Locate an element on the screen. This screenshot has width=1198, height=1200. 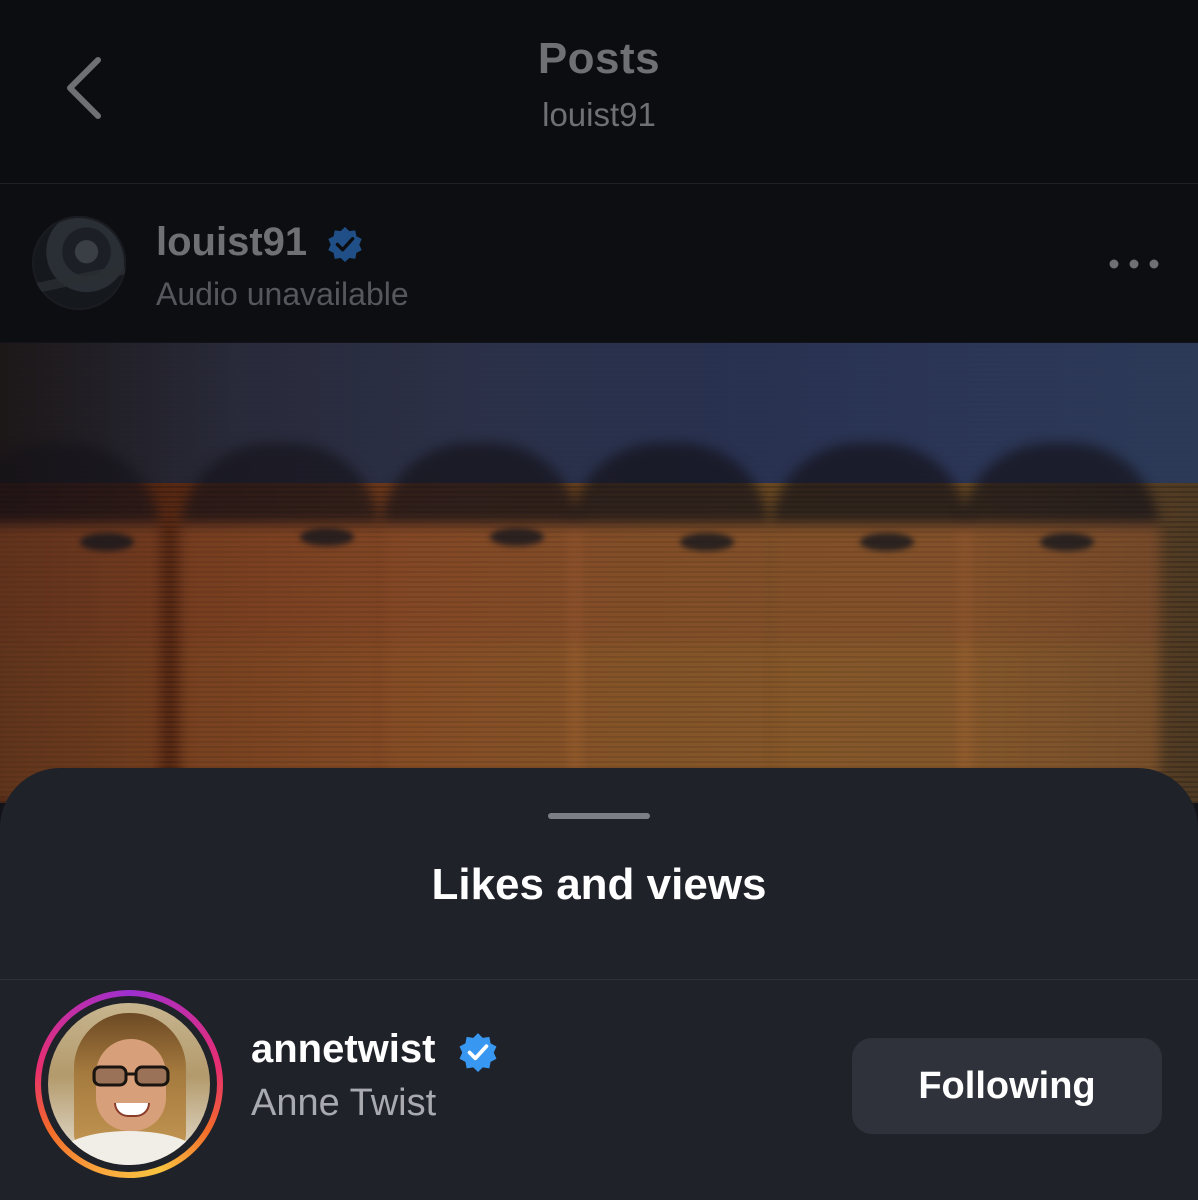
liker-username: annetwist is located at coordinates (343, 1049).